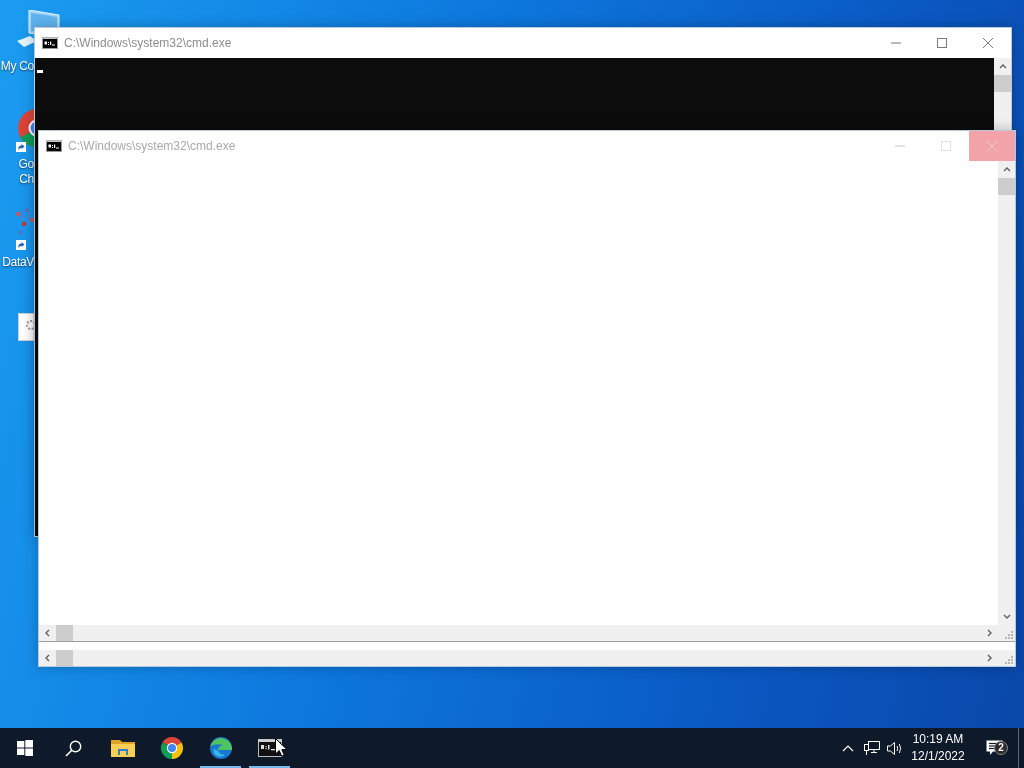 This screenshot has width=1024, height=768. What do you see at coordinates (523, 43) in the screenshot?
I see `title-bar: C:\Windows\system32\cmd.exe` at bounding box center [523, 43].